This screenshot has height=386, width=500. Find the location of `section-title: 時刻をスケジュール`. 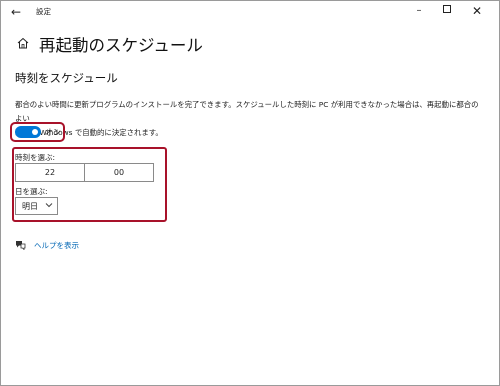

section-title: 時刻をスケジュール is located at coordinates (66, 78).